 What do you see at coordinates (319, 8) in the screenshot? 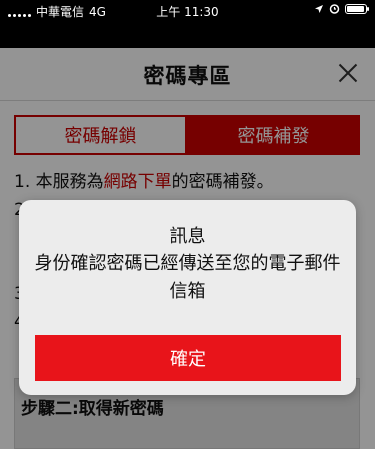
I see `location-icon` at bounding box center [319, 8].